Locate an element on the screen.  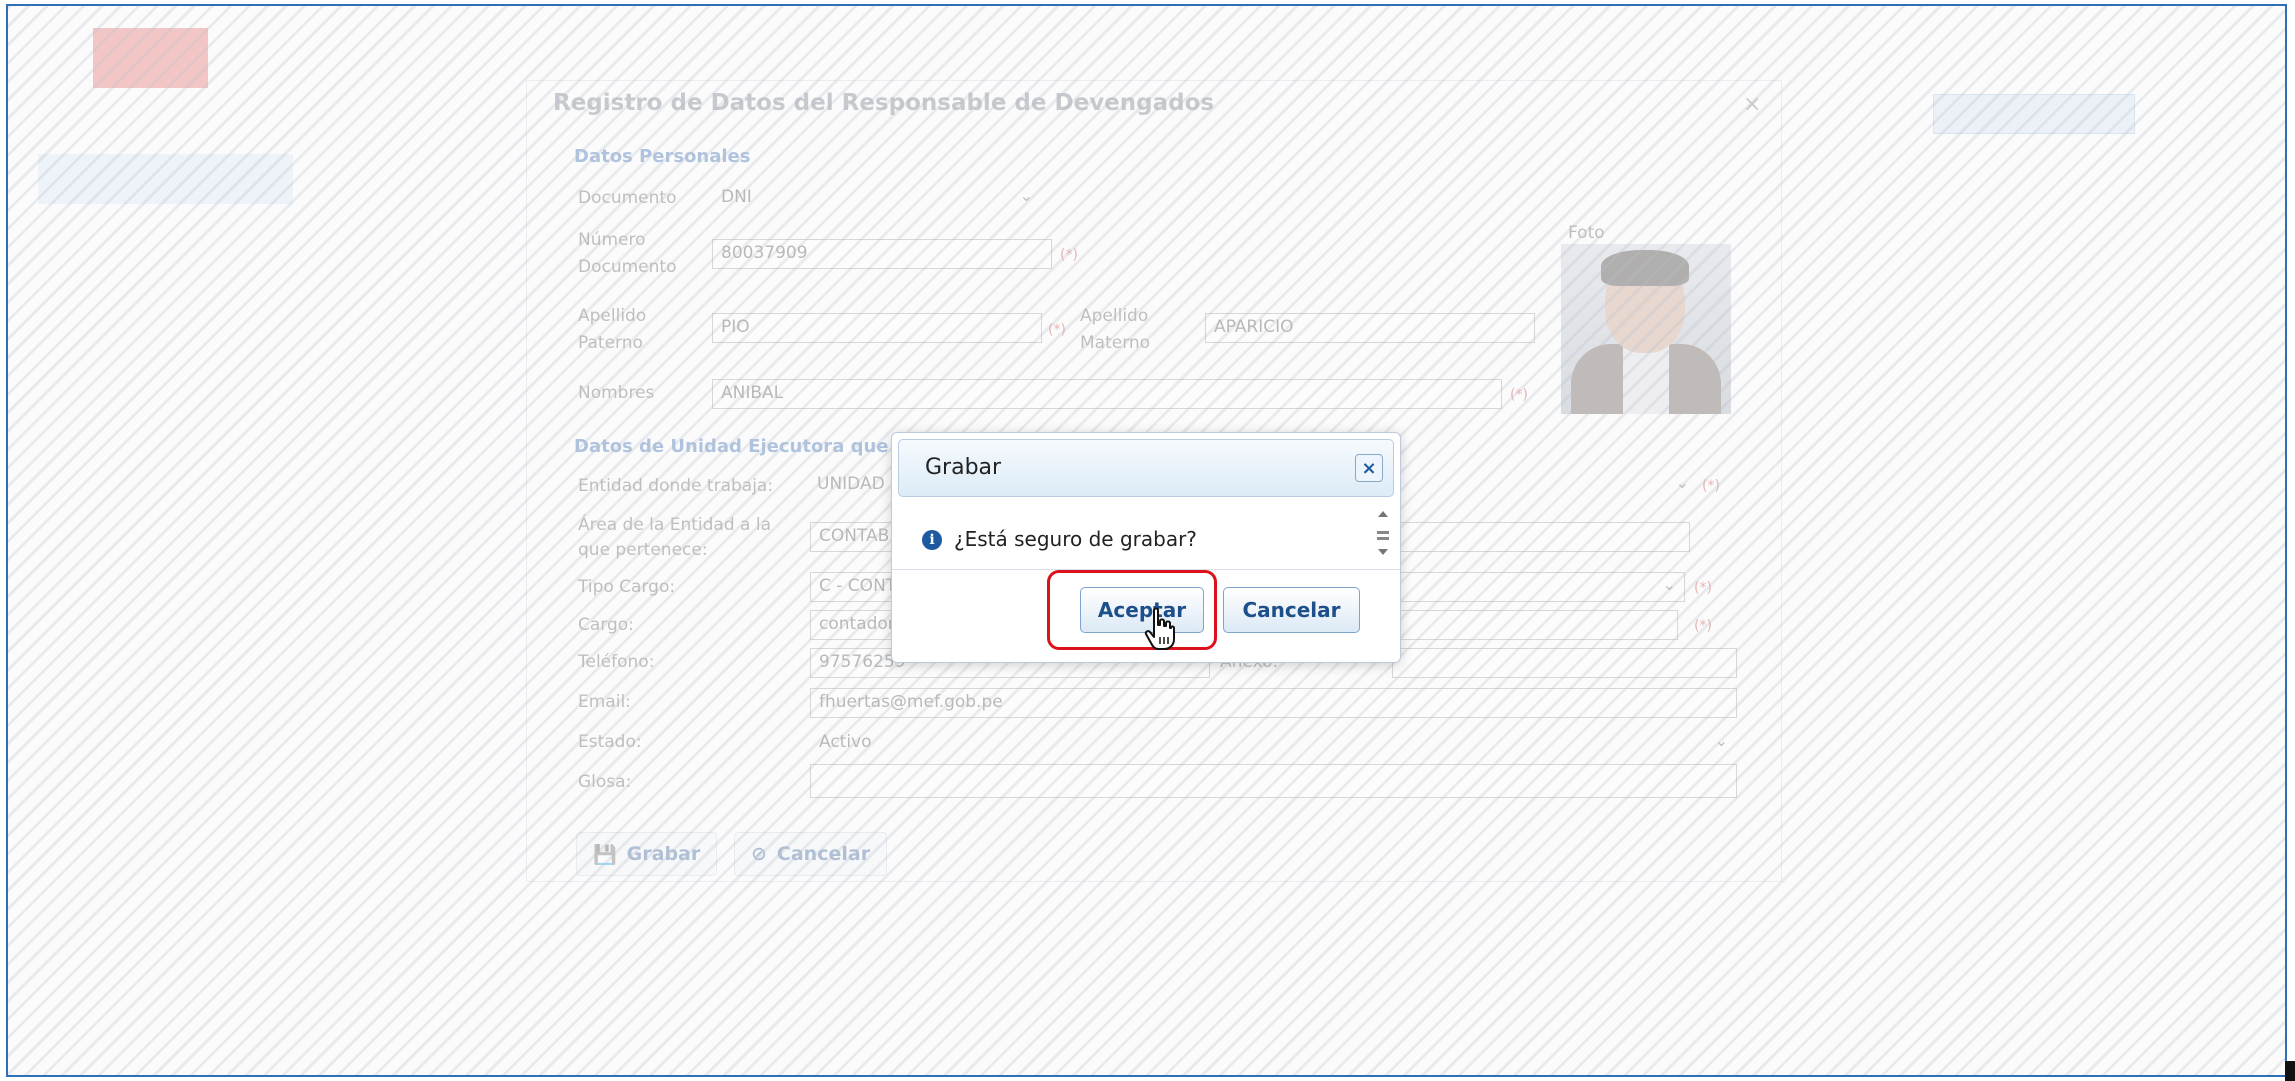
cancelar-label: Cancelar is located at coordinates (823, 854).